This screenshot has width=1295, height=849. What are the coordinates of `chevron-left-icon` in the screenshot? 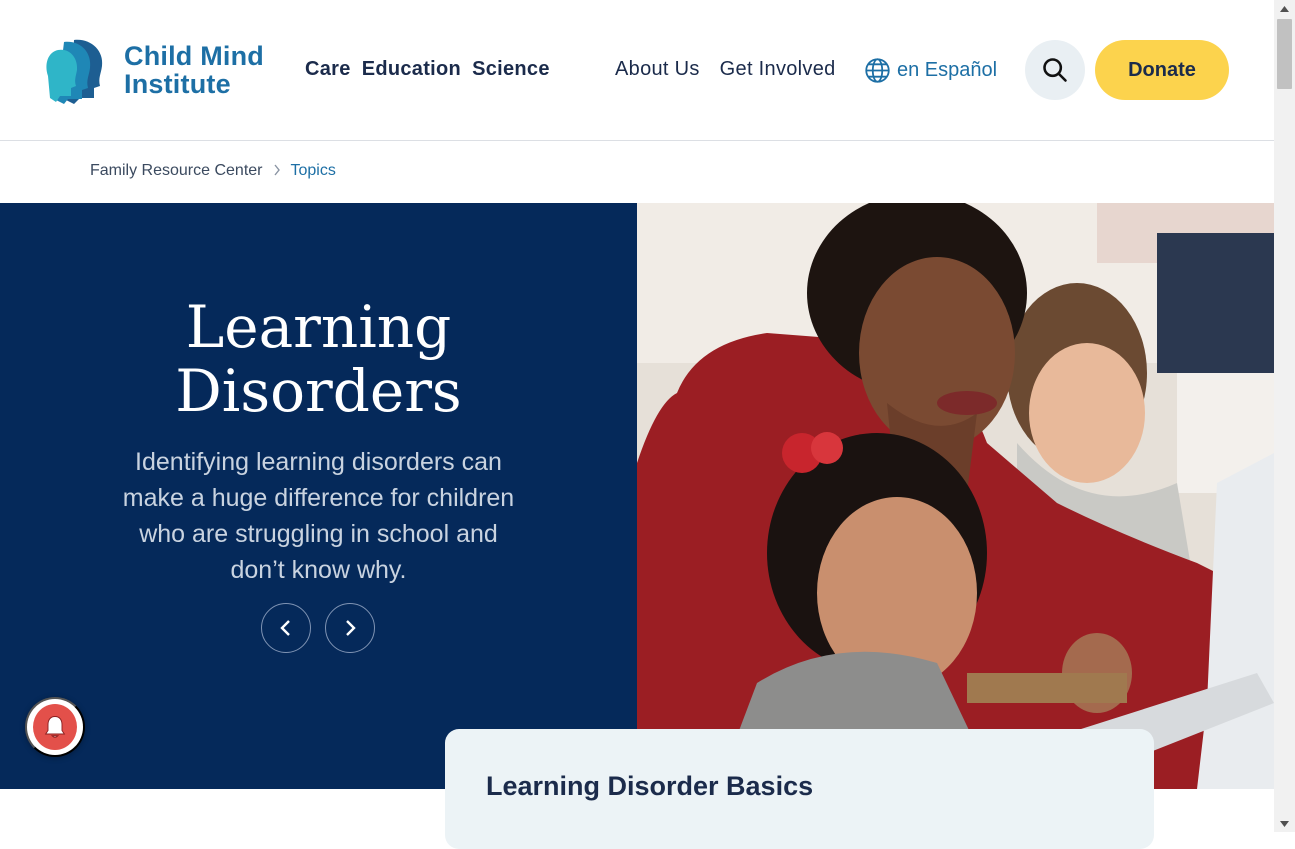 It's located at (285, 628).